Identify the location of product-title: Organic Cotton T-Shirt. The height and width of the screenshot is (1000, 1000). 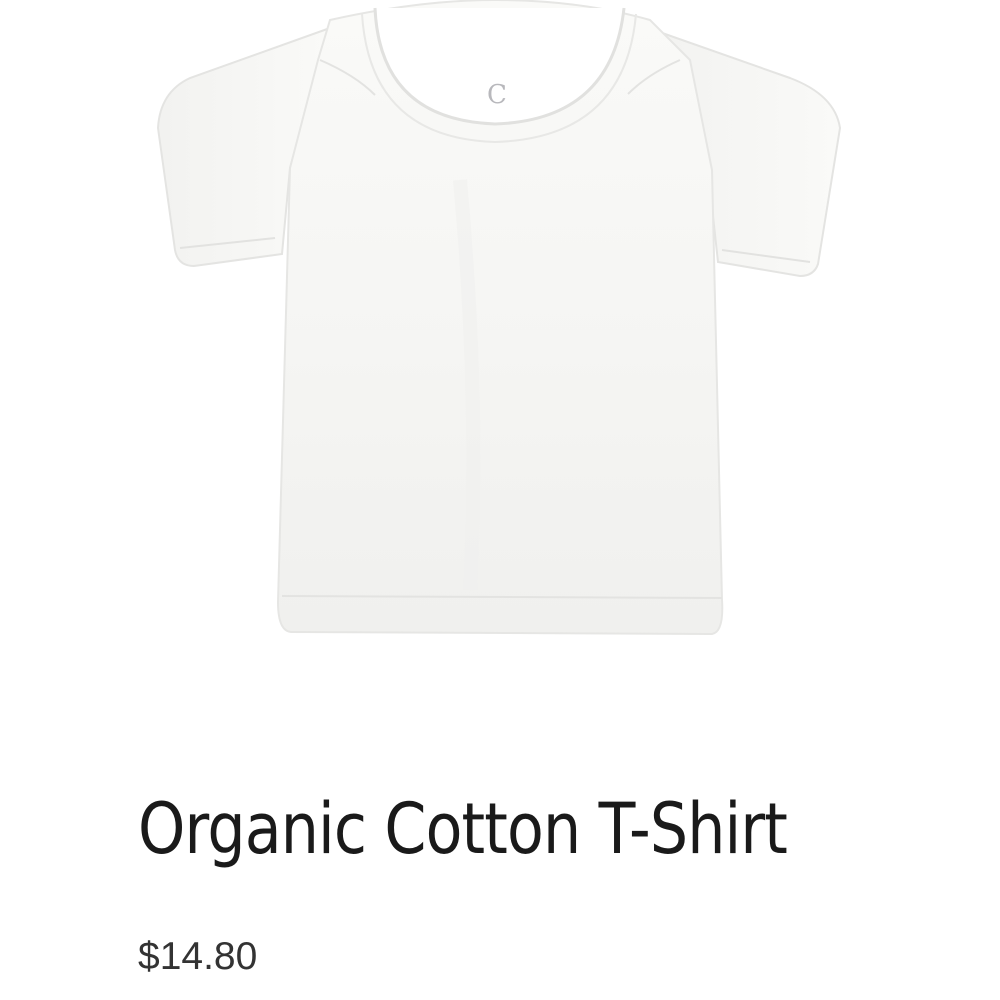
(463, 829).